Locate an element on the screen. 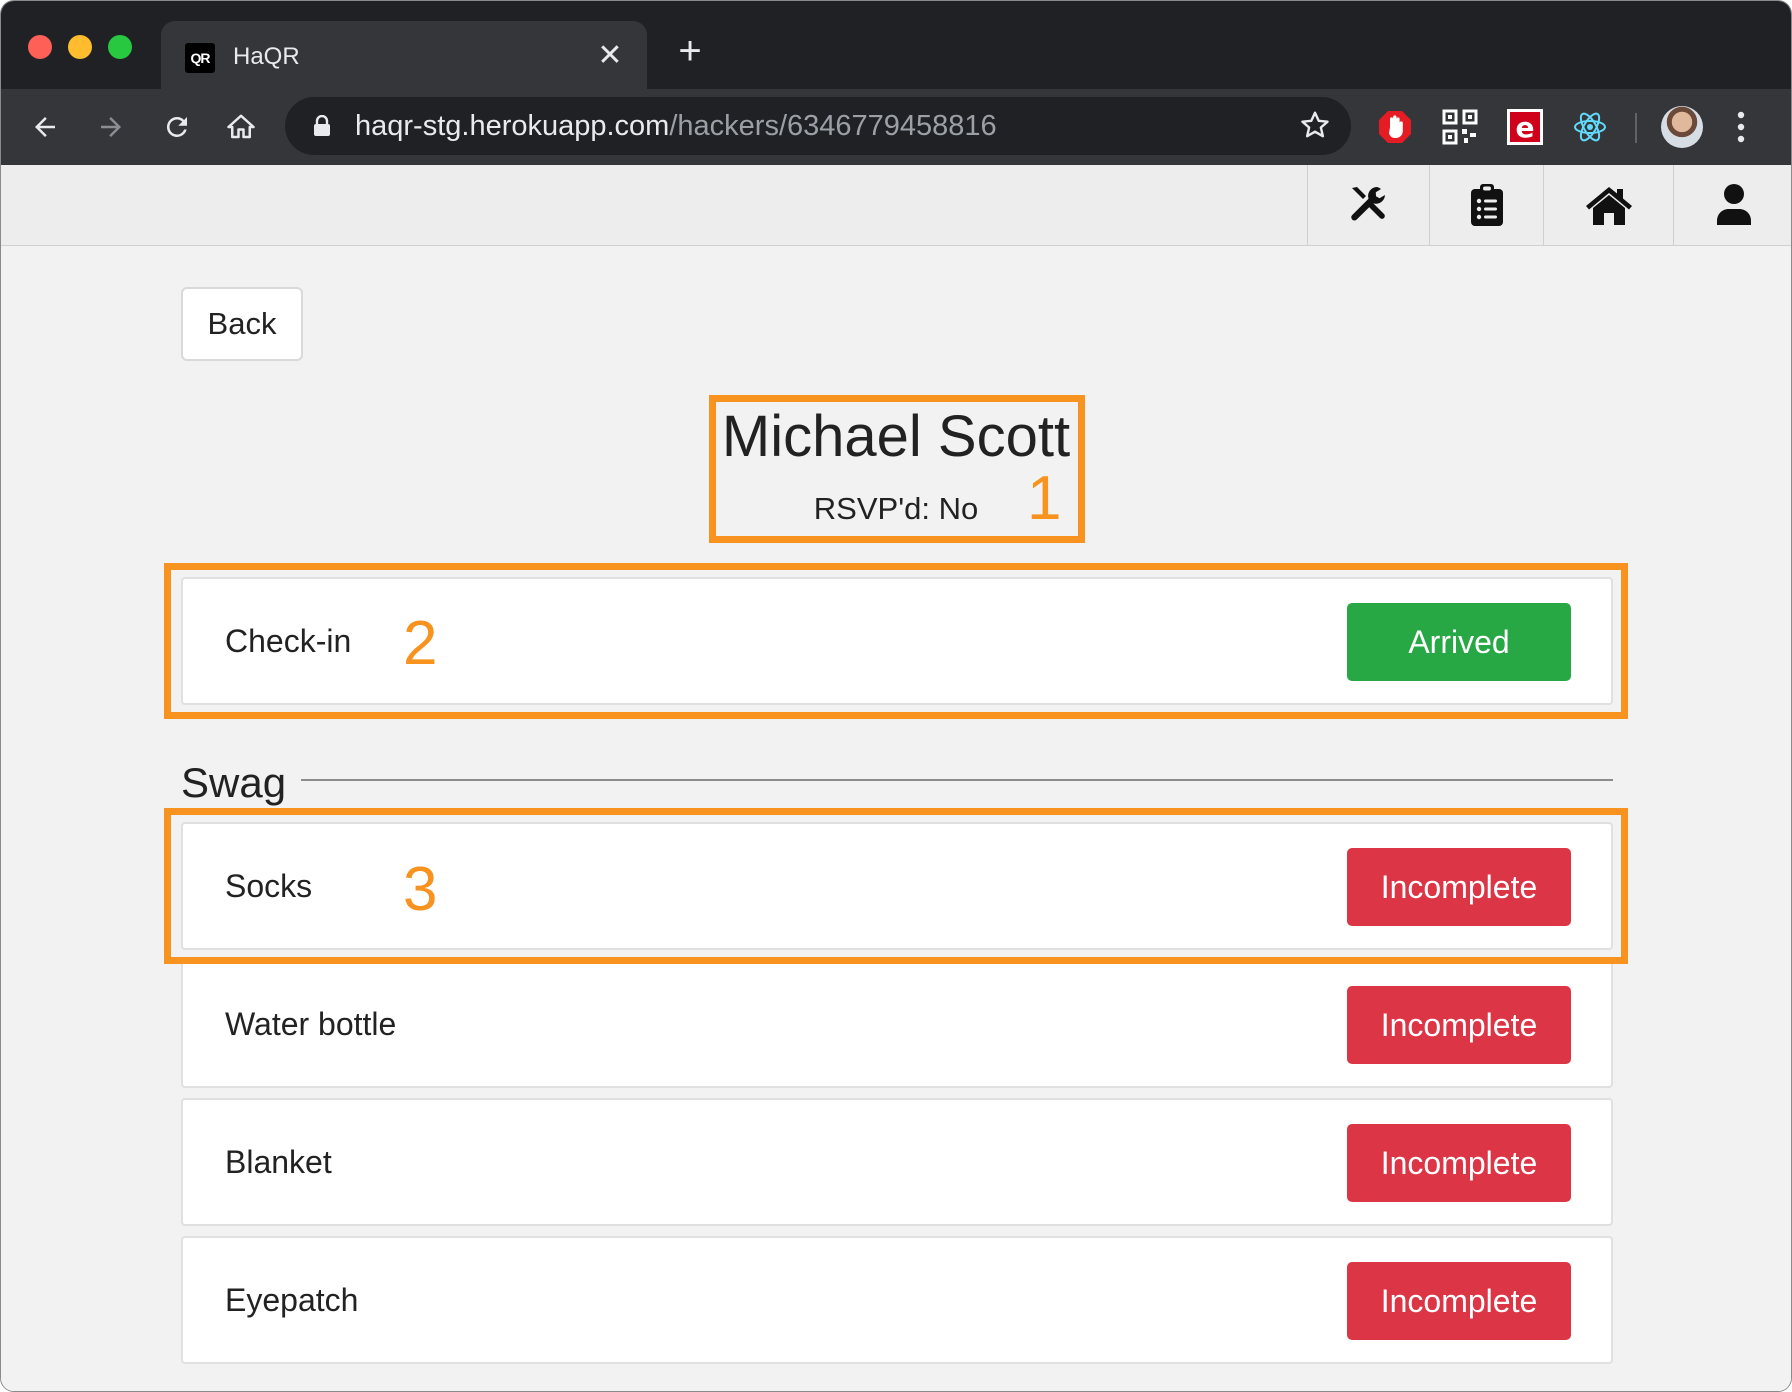 This screenshot has height=1392, width=1792. swag-item-label: Eyepatch is located at coordinates (292, 1300).